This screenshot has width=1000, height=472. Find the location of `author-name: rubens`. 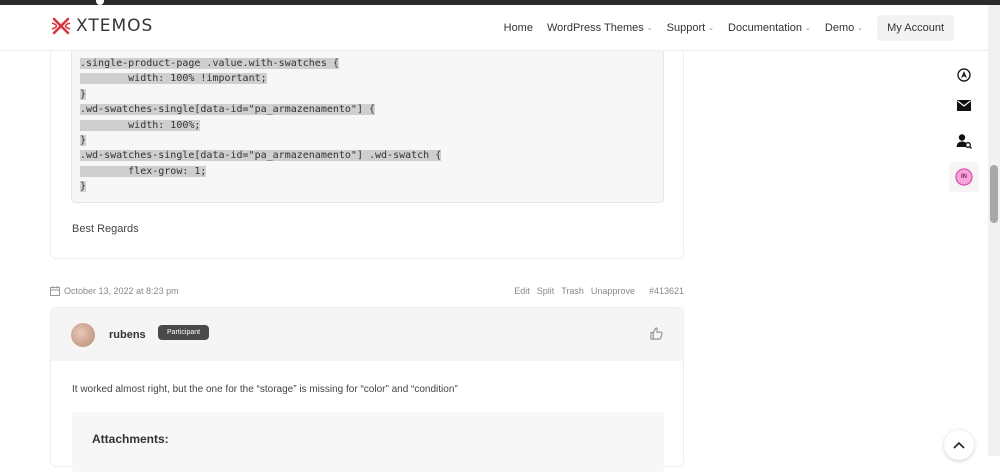

author-name: rubens is located at coordinates (127, 335).